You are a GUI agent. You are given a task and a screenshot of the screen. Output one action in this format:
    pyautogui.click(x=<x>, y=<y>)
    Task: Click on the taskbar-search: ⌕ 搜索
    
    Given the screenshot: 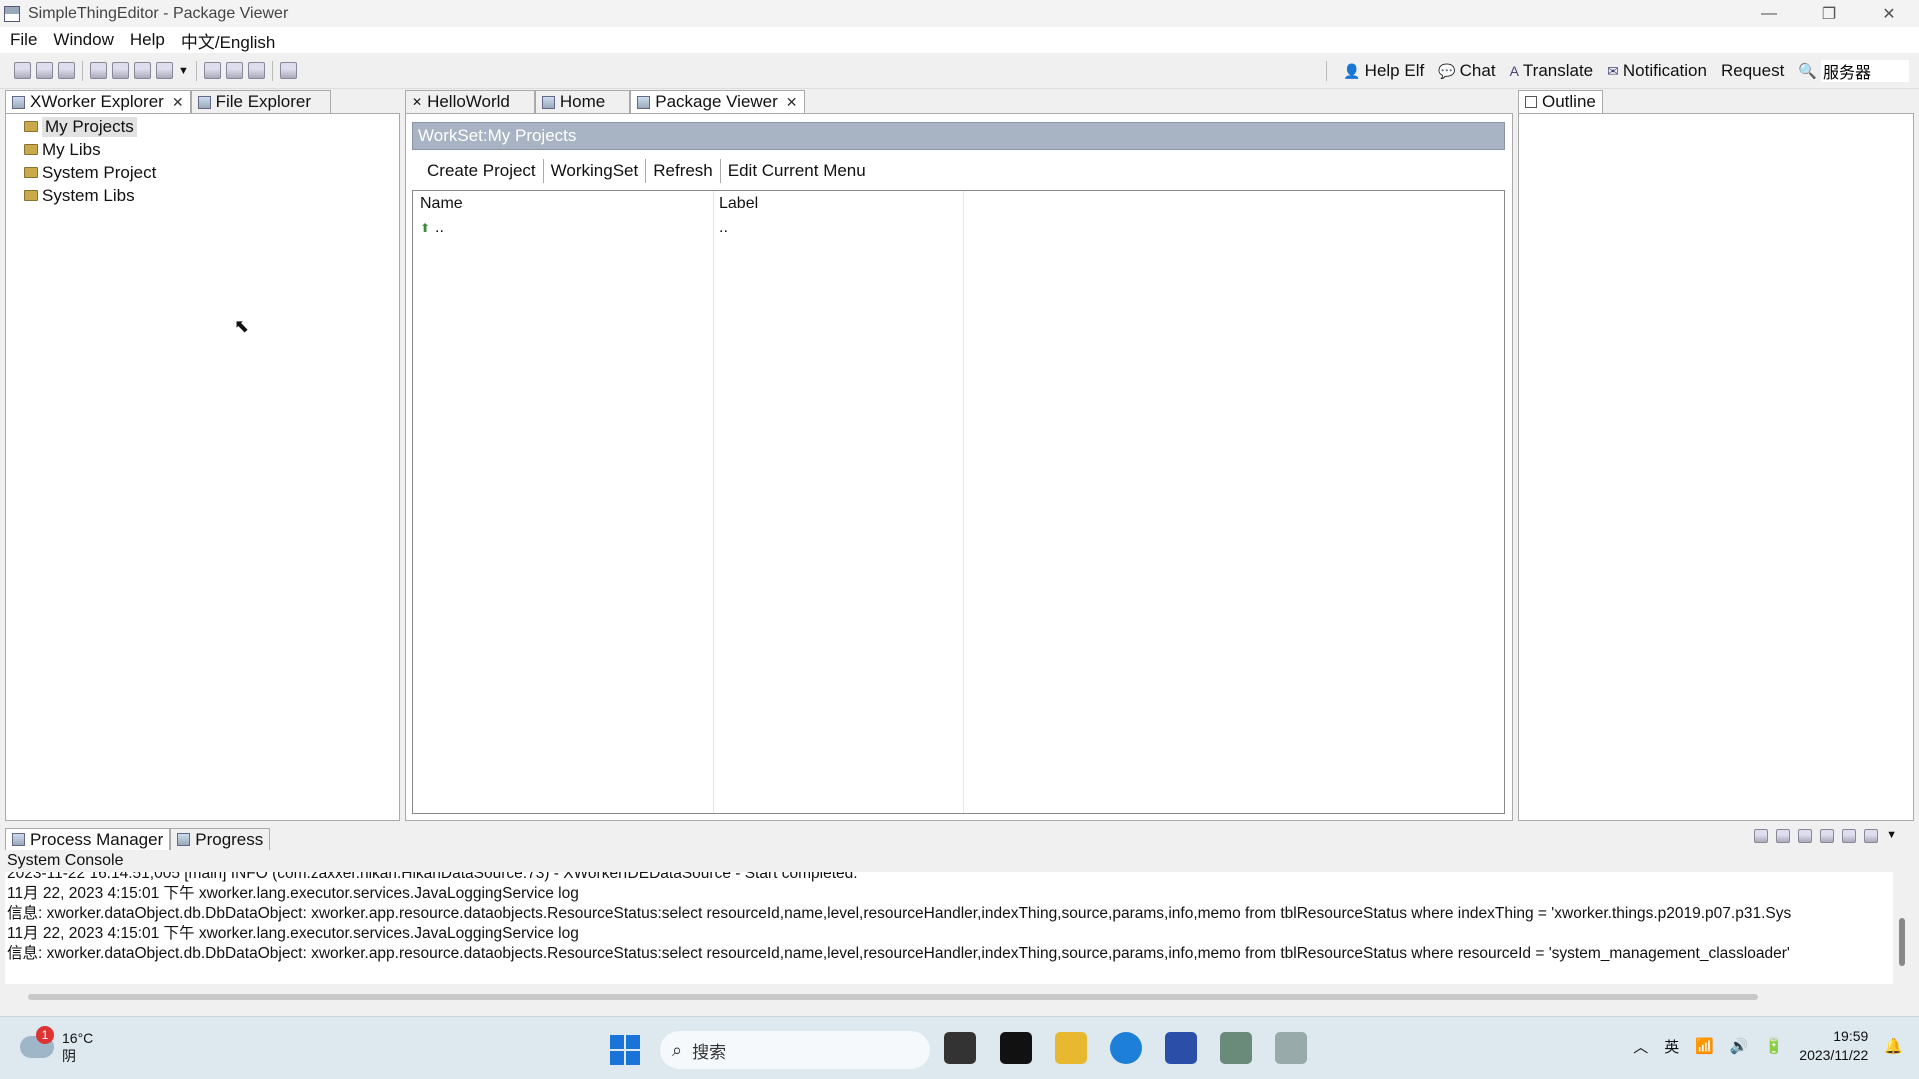 What is the action you would take?
    pyautogui.click(x=795, y=1050)
    